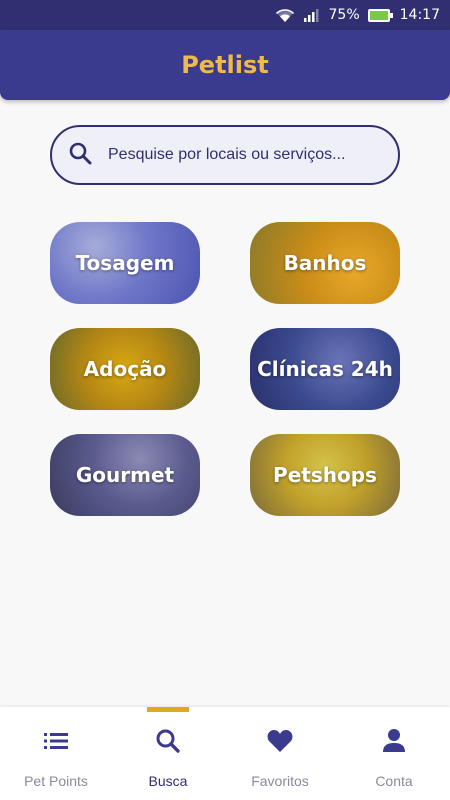  I want to click on app-title: Petlist, so click(225, 65).